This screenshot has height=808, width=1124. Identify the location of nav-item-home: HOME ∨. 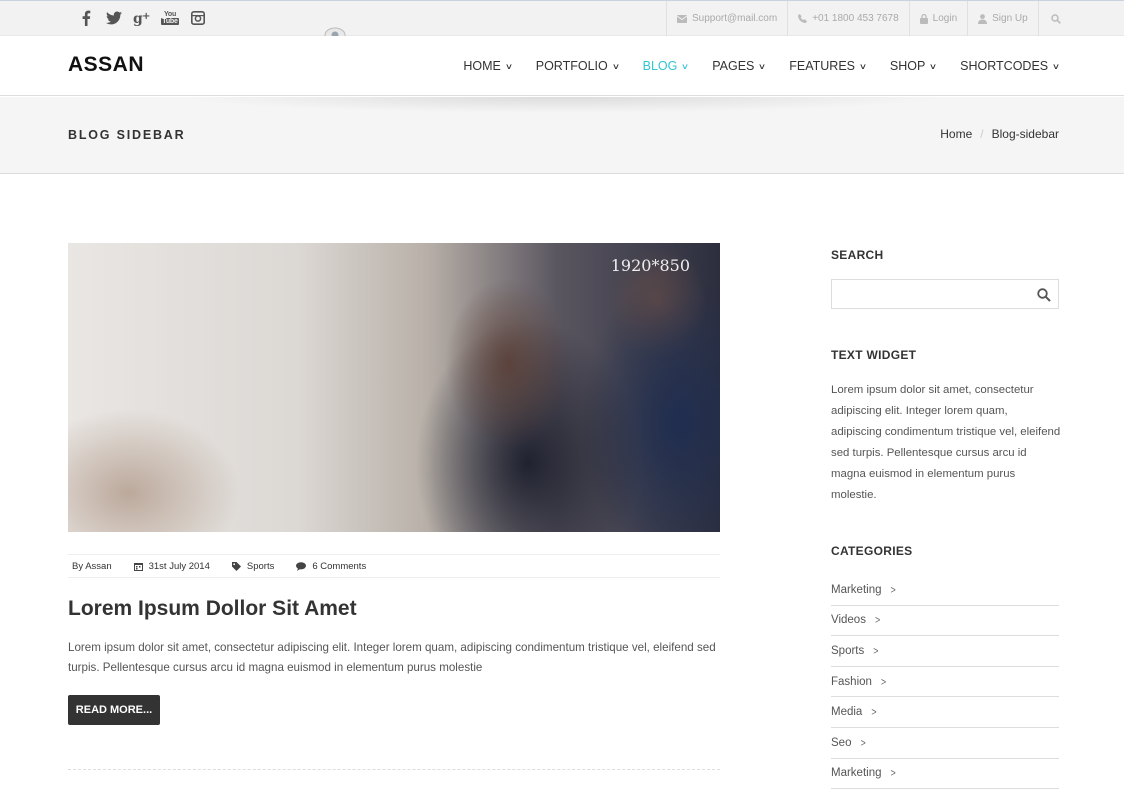
(488, 66).